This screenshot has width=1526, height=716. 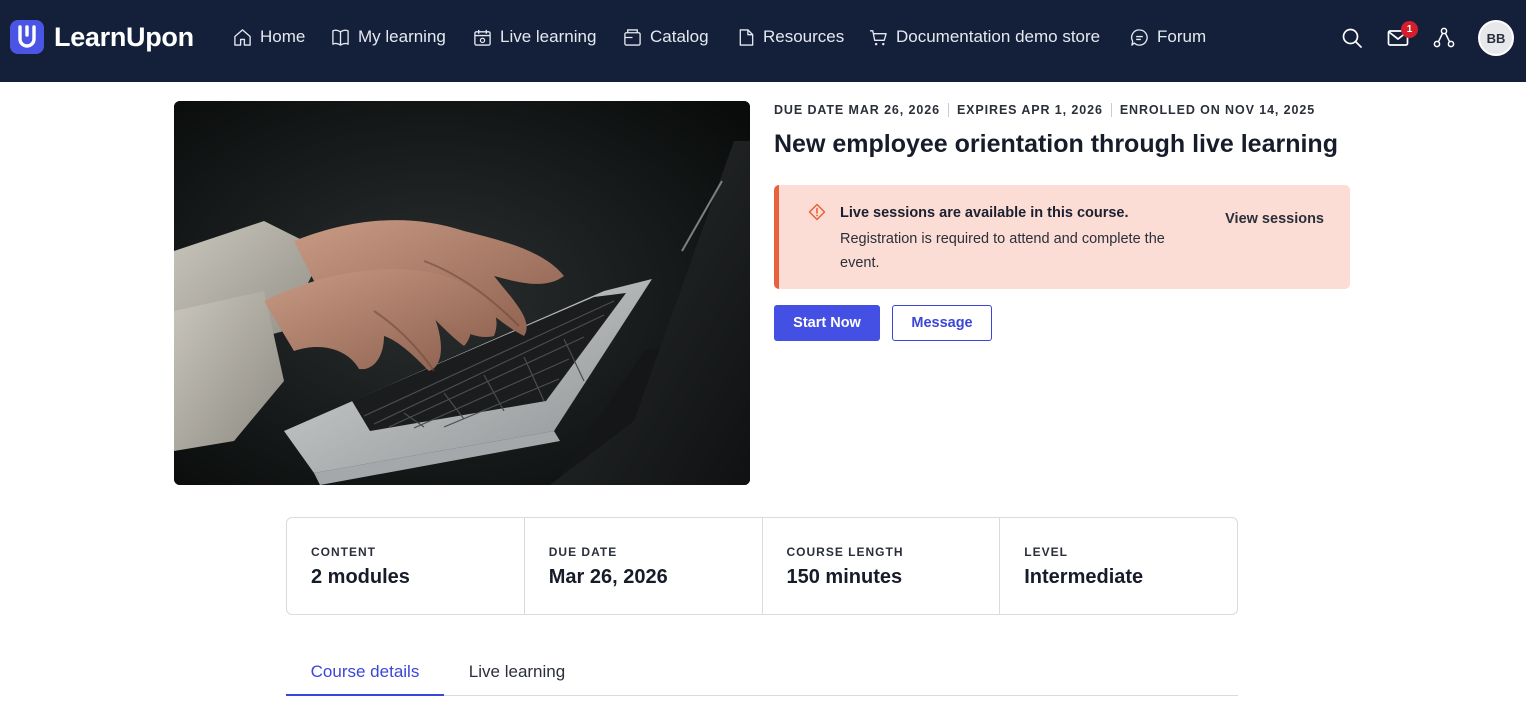 I want to click on message-button: Message, so click(x=942, y=323).